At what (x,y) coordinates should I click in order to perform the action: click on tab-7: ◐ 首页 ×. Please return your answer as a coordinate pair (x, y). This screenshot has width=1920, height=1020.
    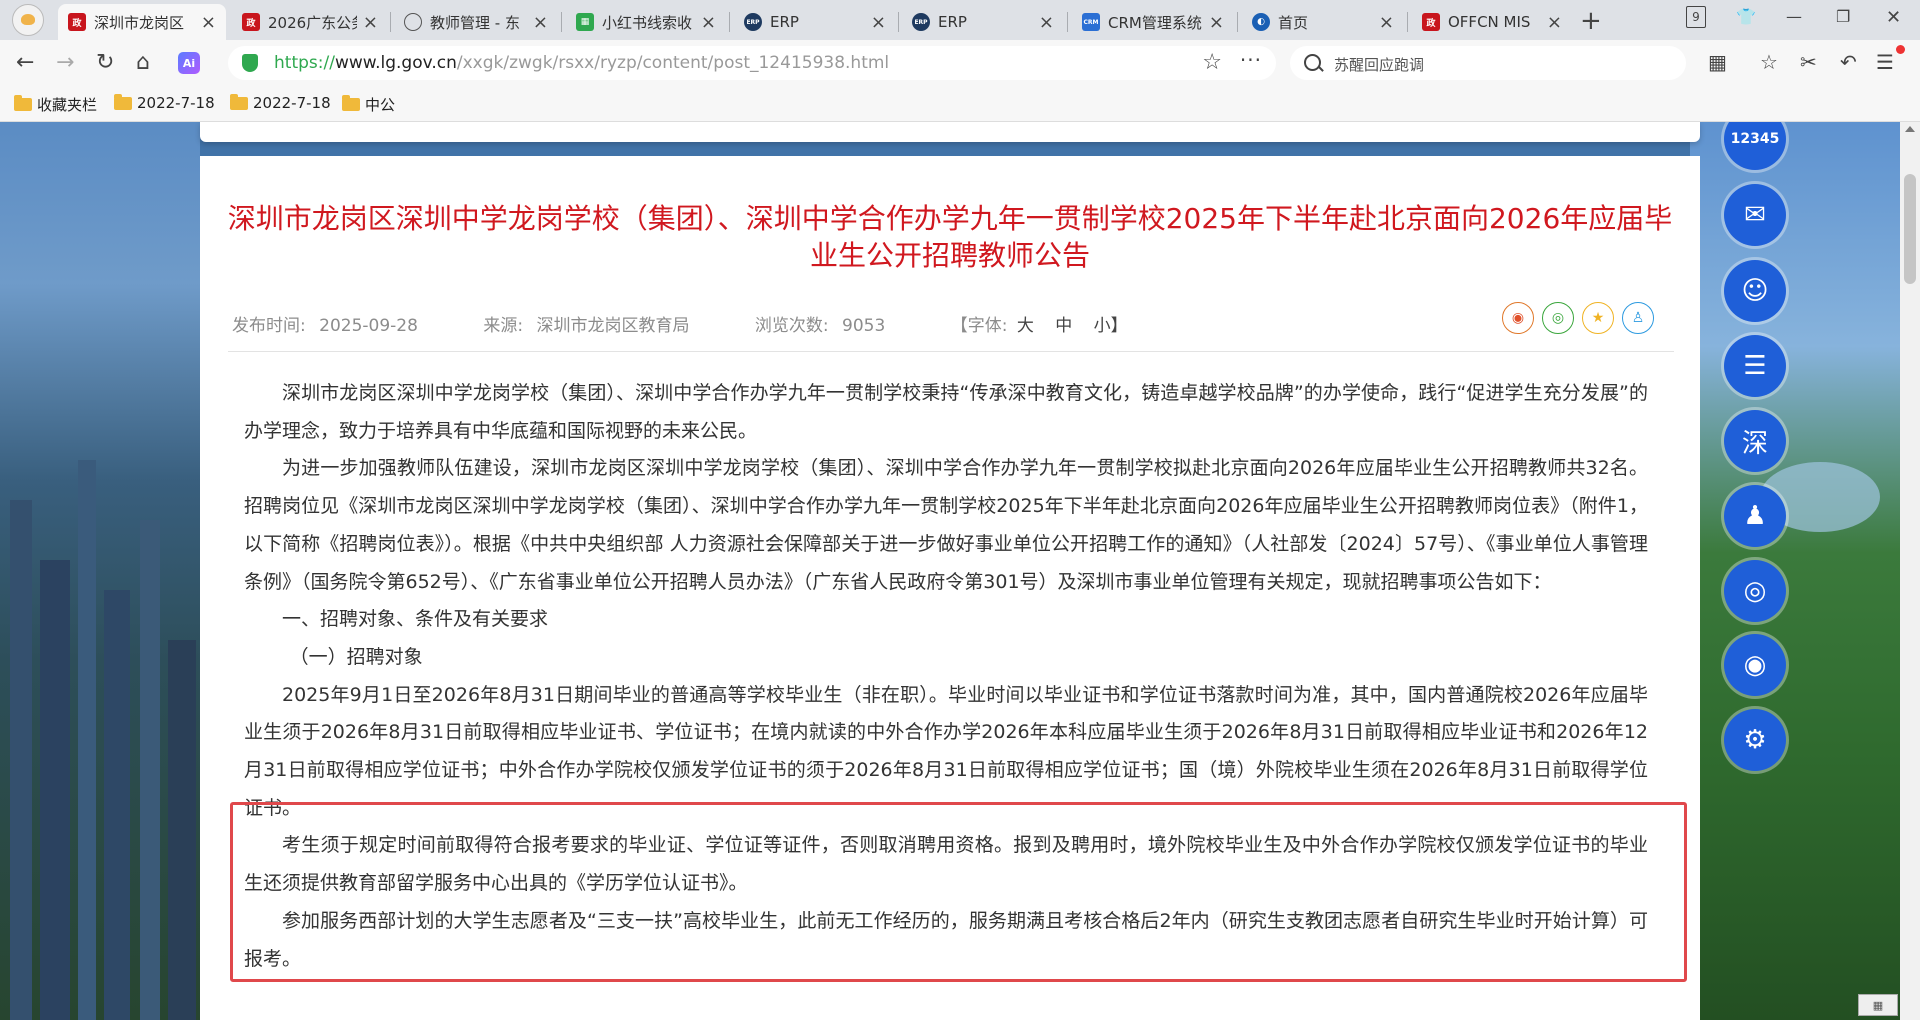
    Looking at the image, I should click on (1323, 22).